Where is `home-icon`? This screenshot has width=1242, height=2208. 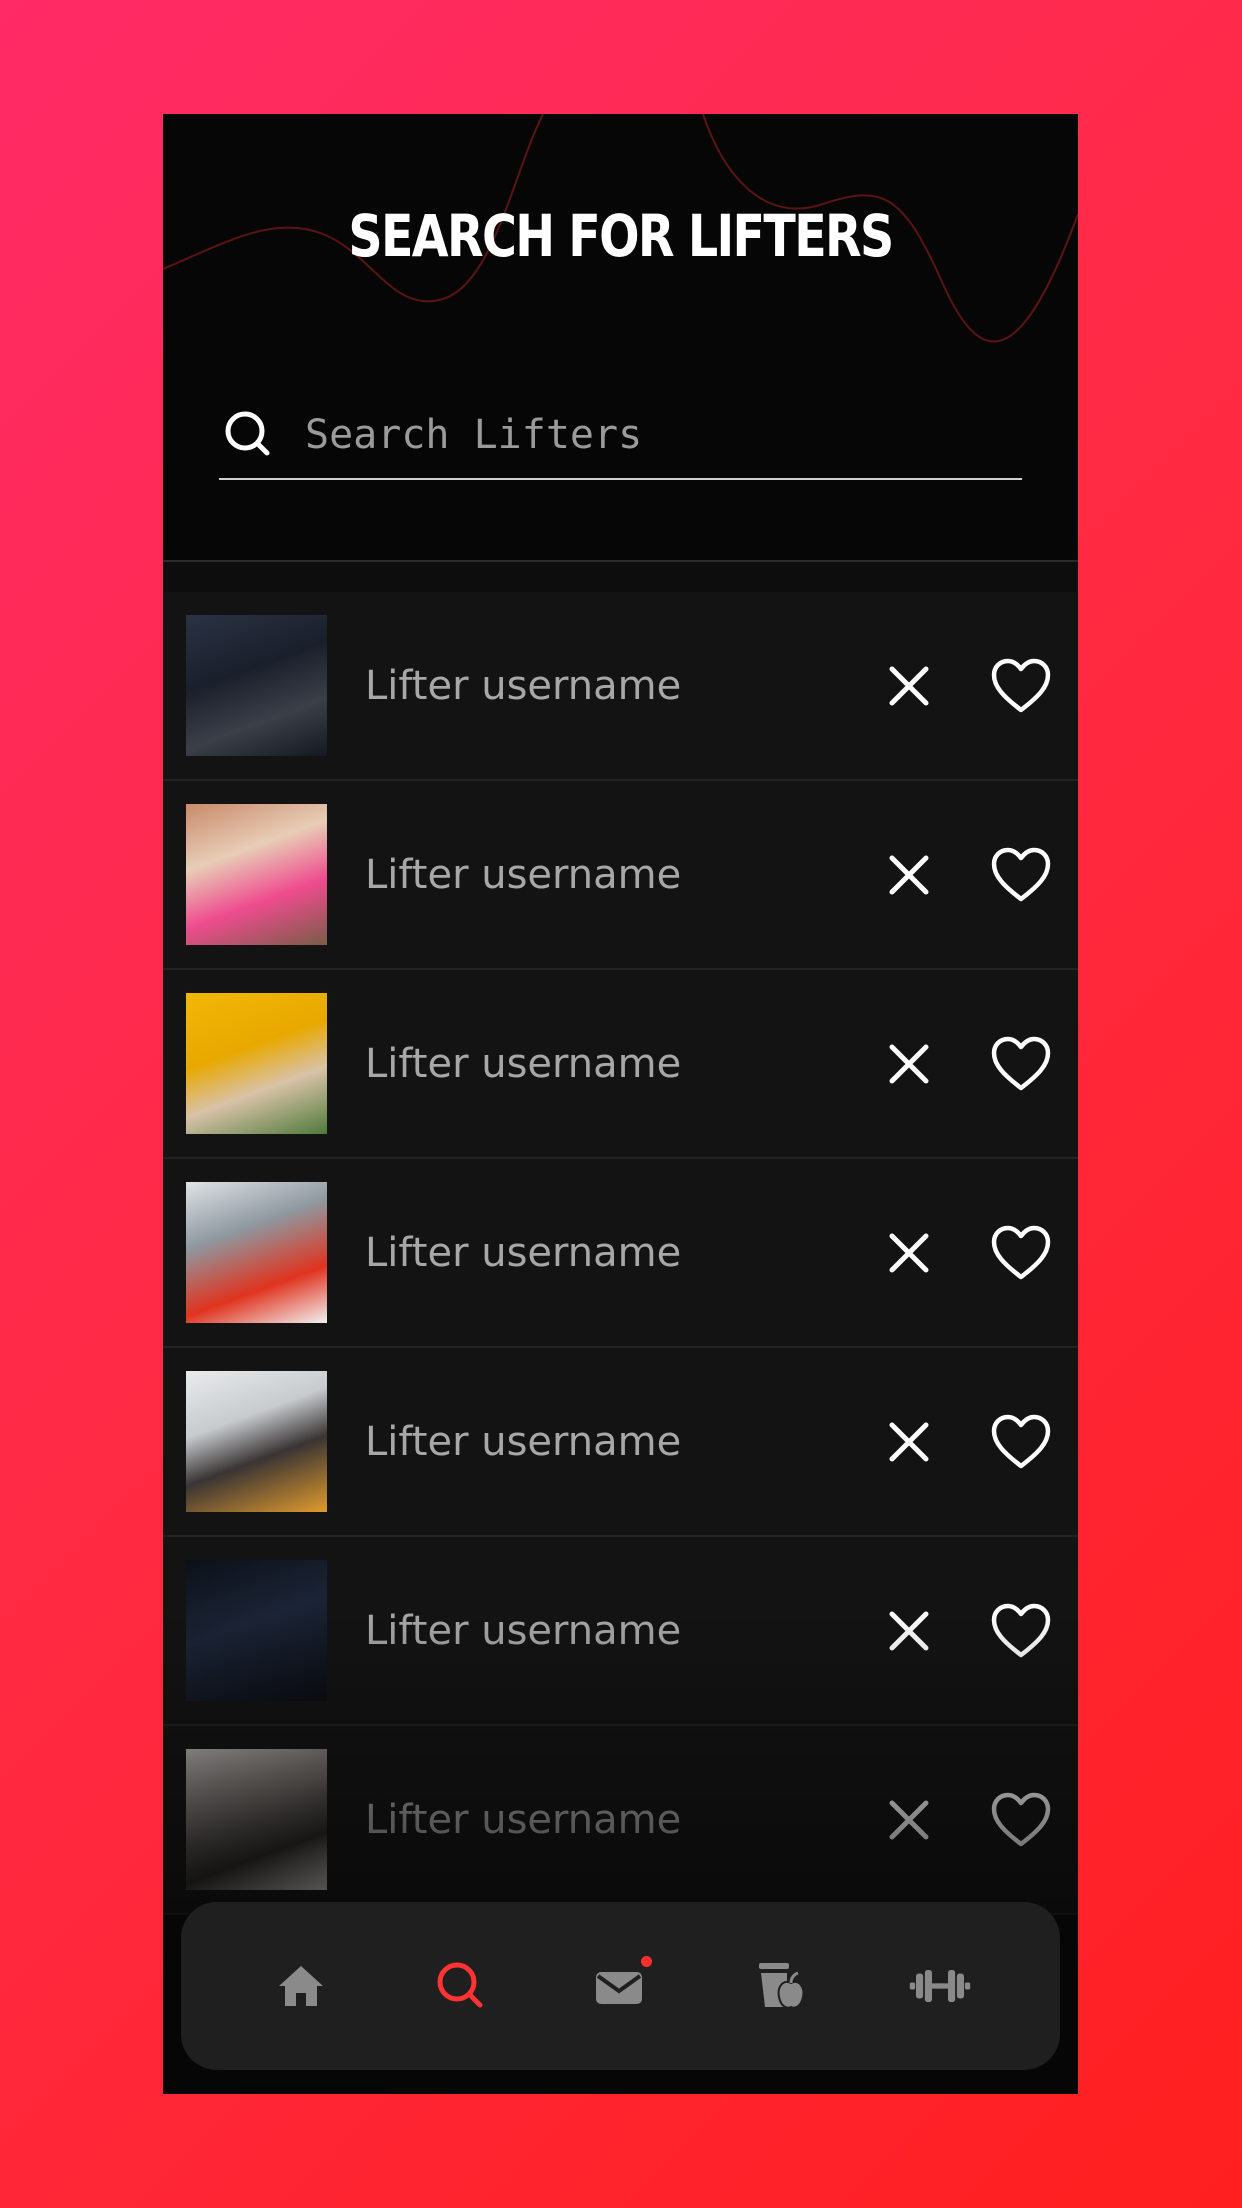
home-icon is located at coordinates (300, 1986).